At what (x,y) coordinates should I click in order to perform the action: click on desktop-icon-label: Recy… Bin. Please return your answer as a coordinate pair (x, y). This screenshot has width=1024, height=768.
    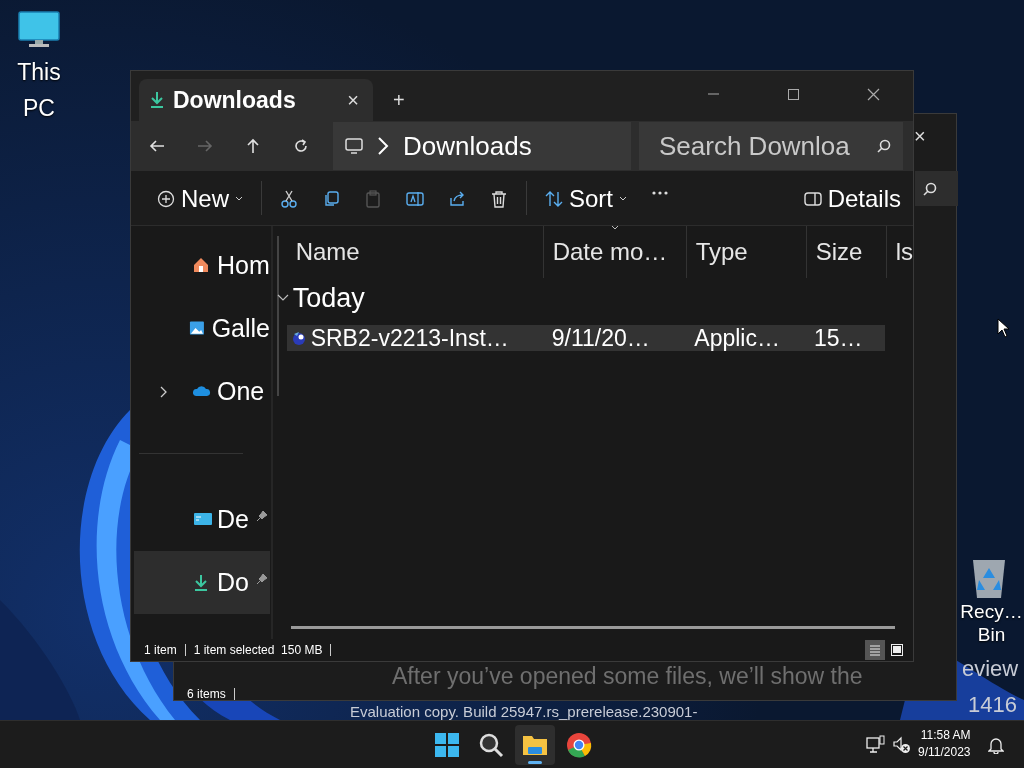
    Looking at the image, I should click on (991, 623).